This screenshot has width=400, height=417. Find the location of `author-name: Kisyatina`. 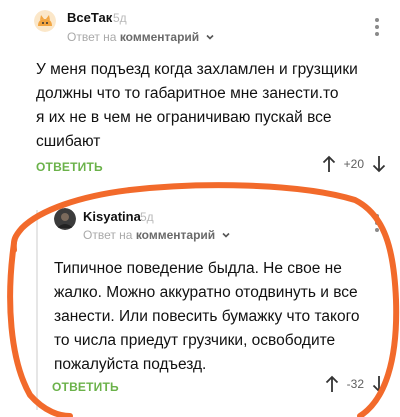

author-name: Kisyatina is located at coordinates (112, 216).